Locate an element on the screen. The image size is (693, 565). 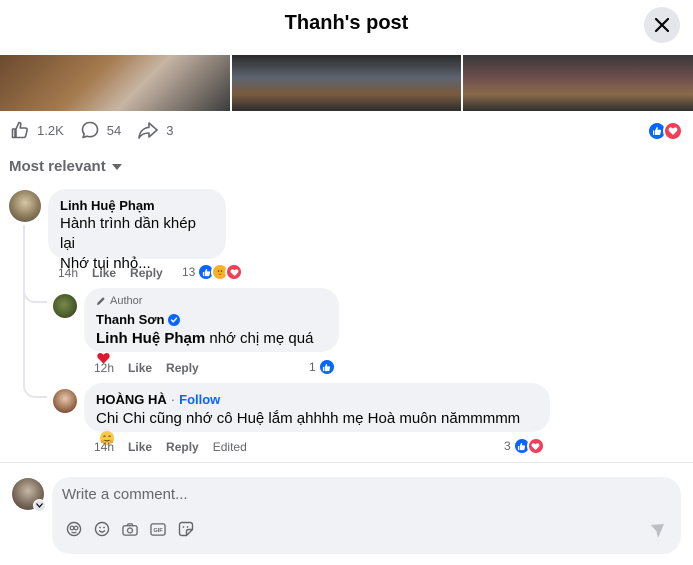
commenter-name: HOÀNG HÀ is located at coordinates (131, 399).